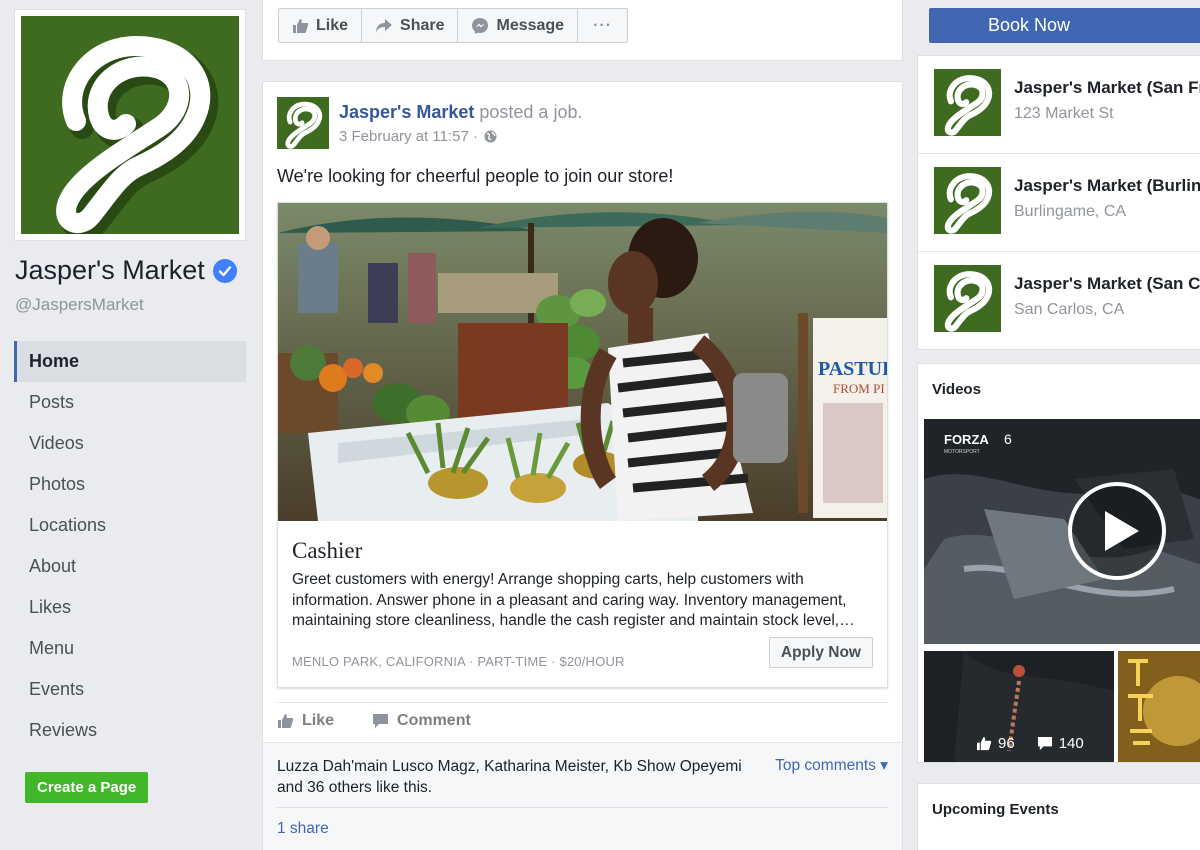 This screenshot has width=1200, height=850. I want to click on location-item: Jasper's Market (San Fr 123 Market St, so click(1059, 105).